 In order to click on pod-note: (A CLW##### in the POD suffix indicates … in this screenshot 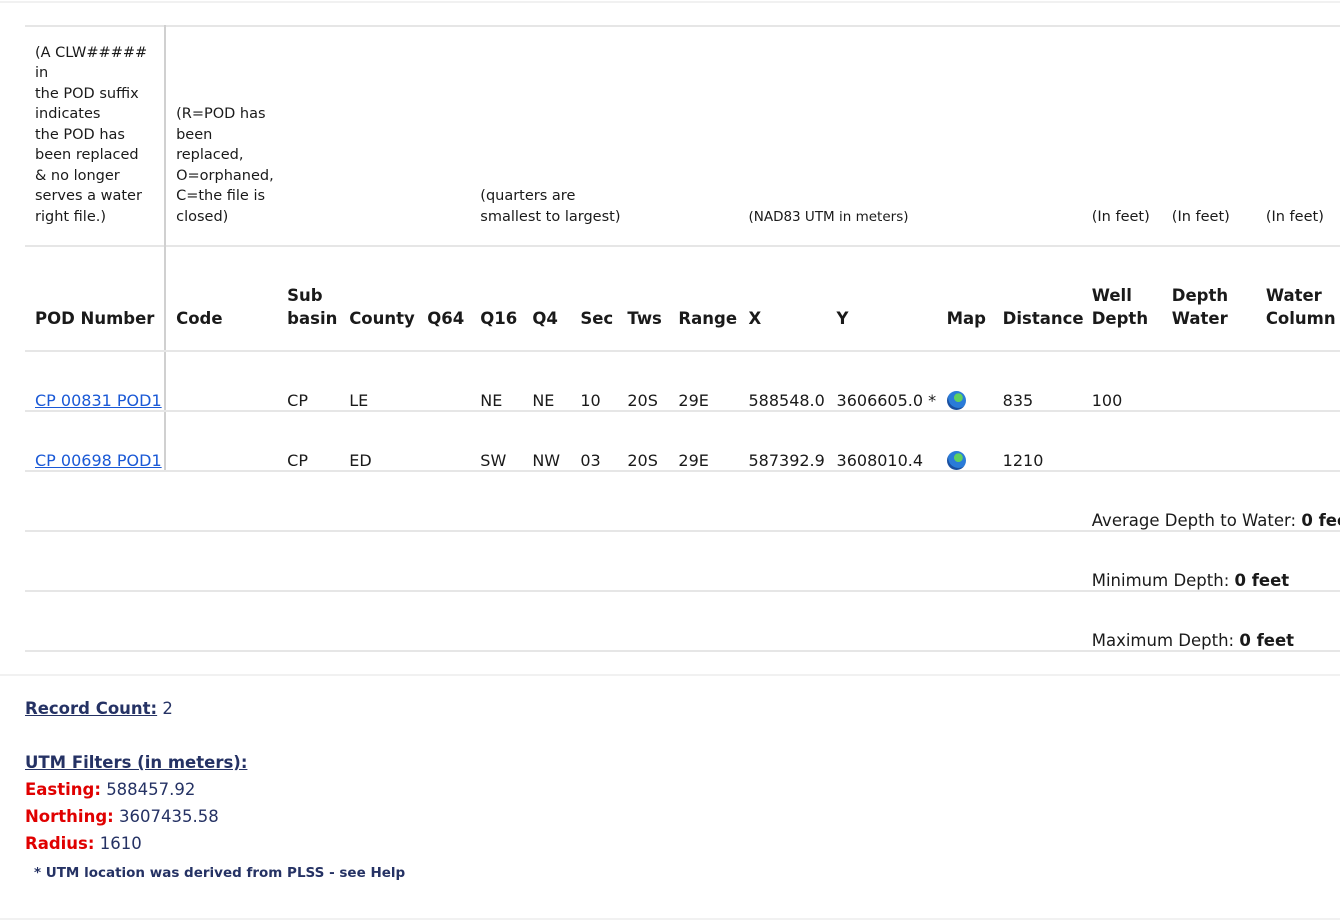, I will do `click(96, 135)`.